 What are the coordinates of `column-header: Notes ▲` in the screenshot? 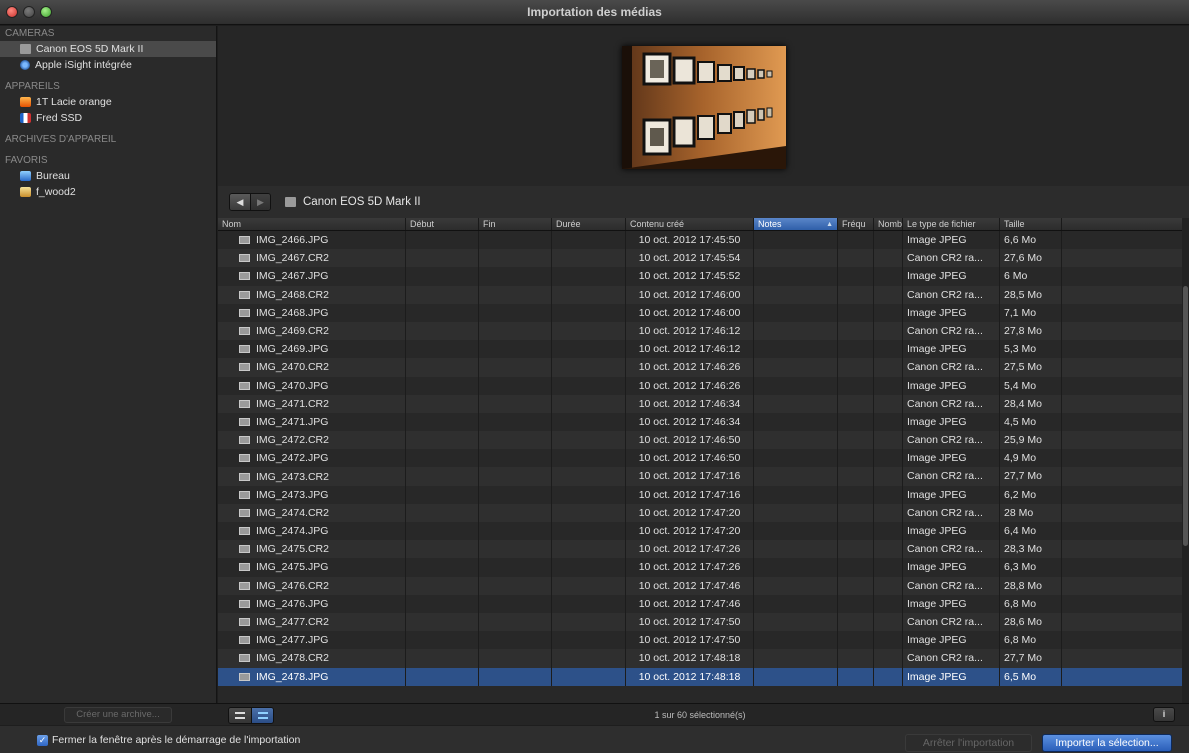 It's located at (796, 224).